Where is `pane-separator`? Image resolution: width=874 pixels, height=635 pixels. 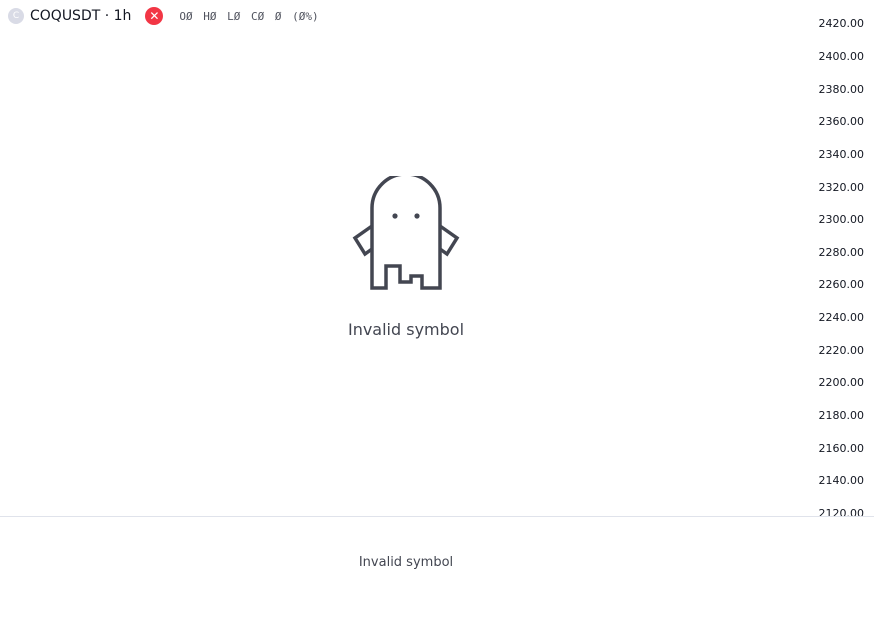 pane-separator is located at coordinates (437, 516).